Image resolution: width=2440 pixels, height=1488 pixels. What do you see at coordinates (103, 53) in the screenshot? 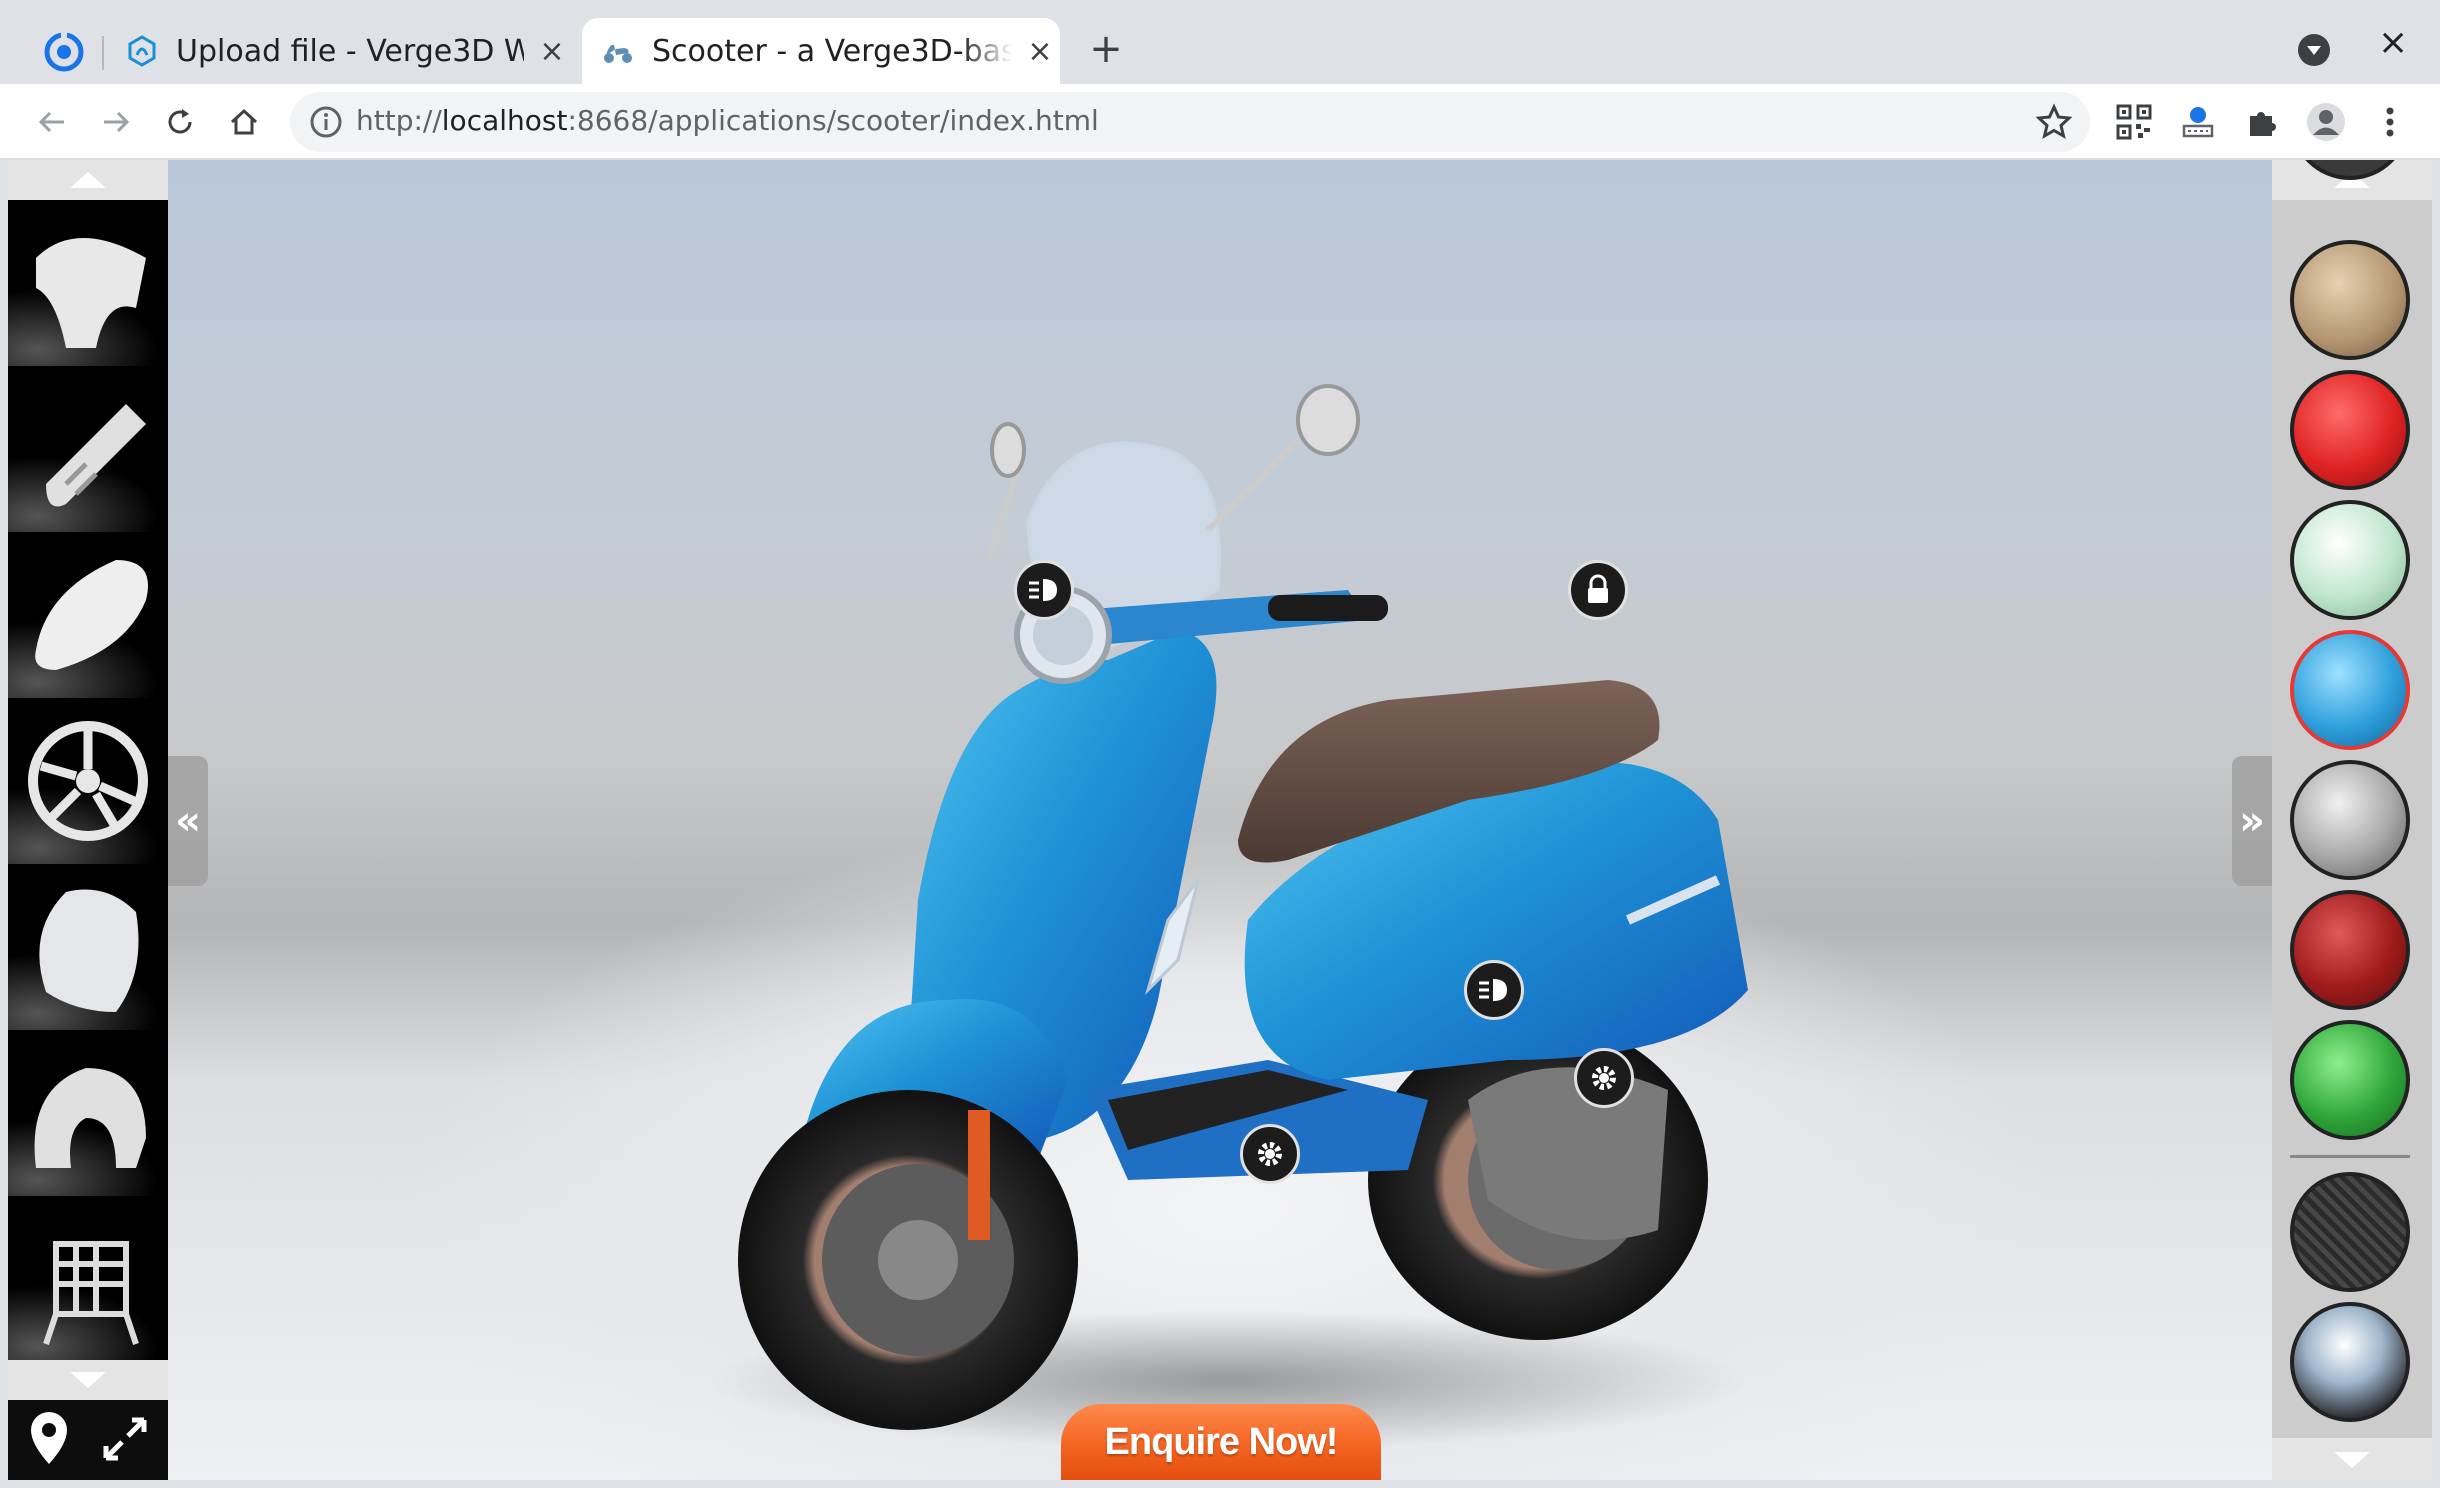
I see `tab-separator` at bounding box center [103, 53].